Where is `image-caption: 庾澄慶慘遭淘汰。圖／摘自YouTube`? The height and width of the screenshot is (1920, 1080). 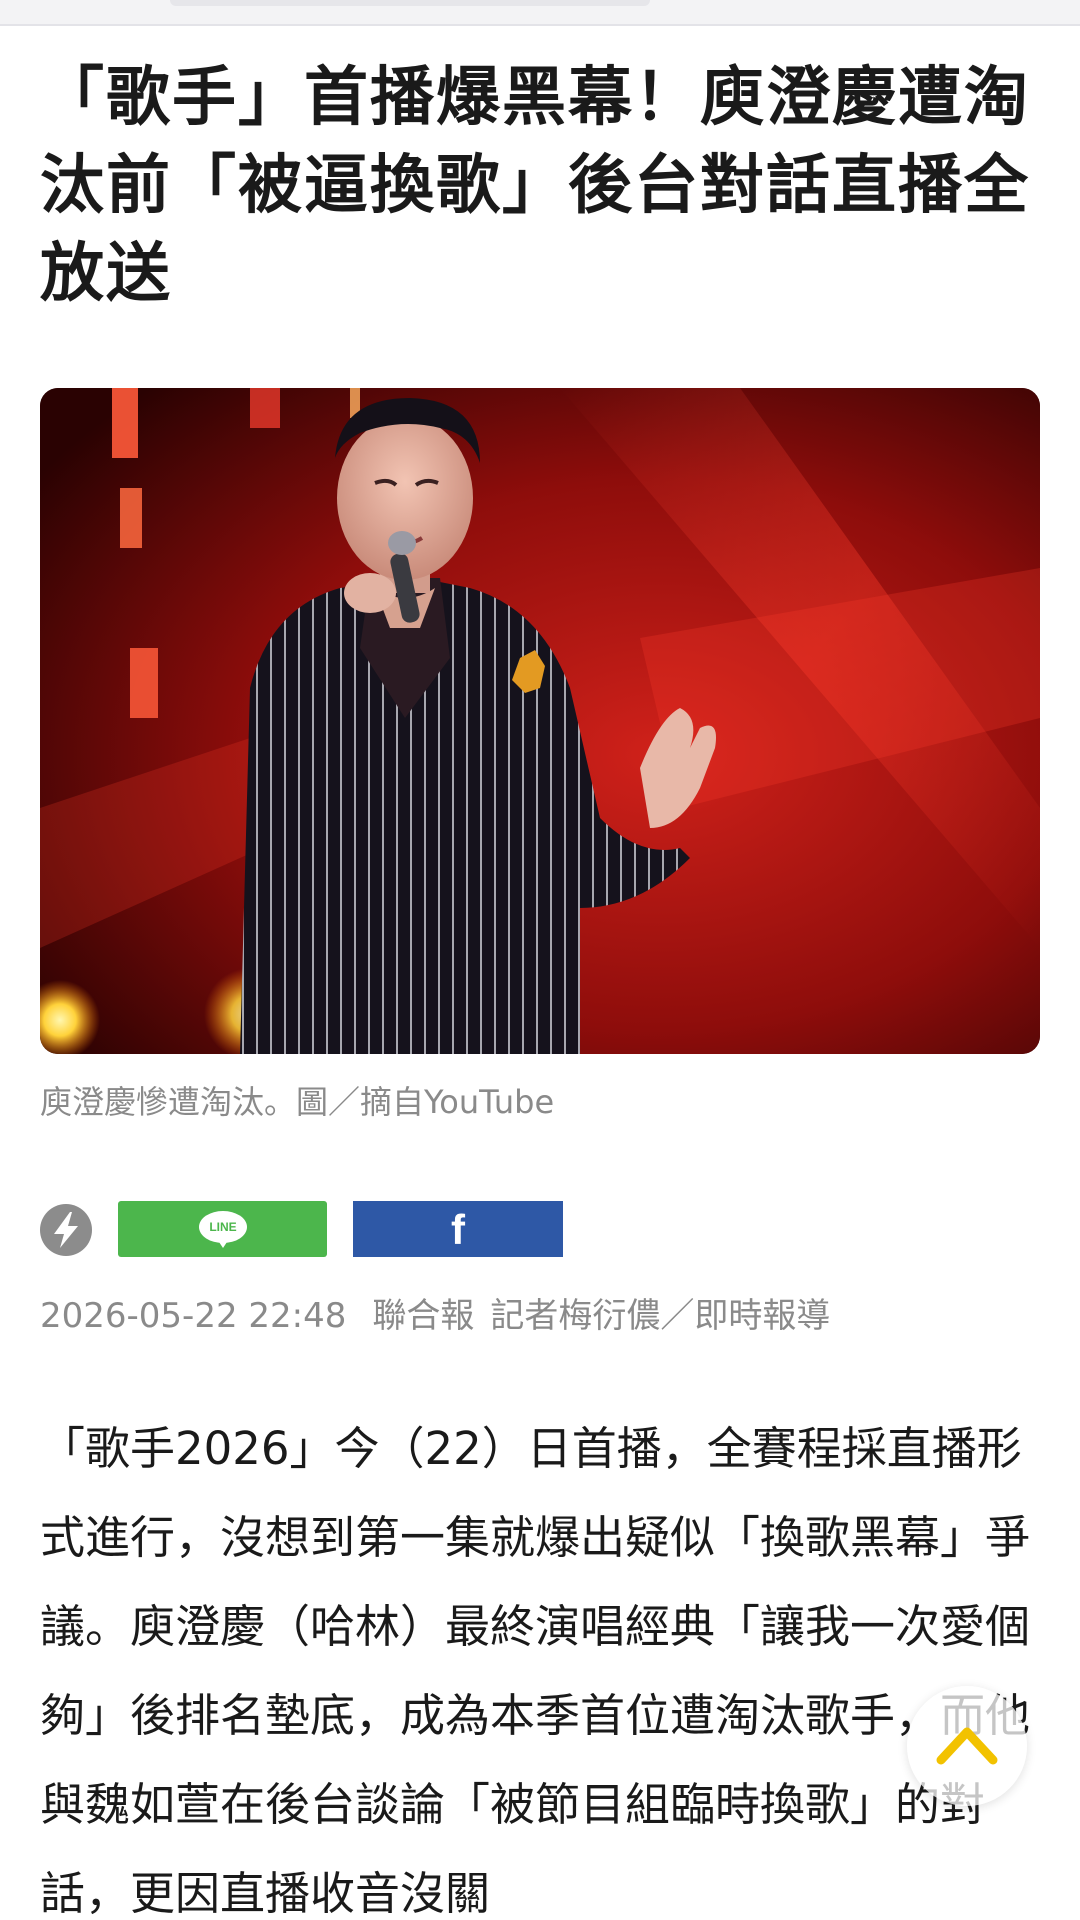
image-caption: 庾澄慶慘遭淘汰。圖／摘自YouTube is located at coordinates (297, 1102).